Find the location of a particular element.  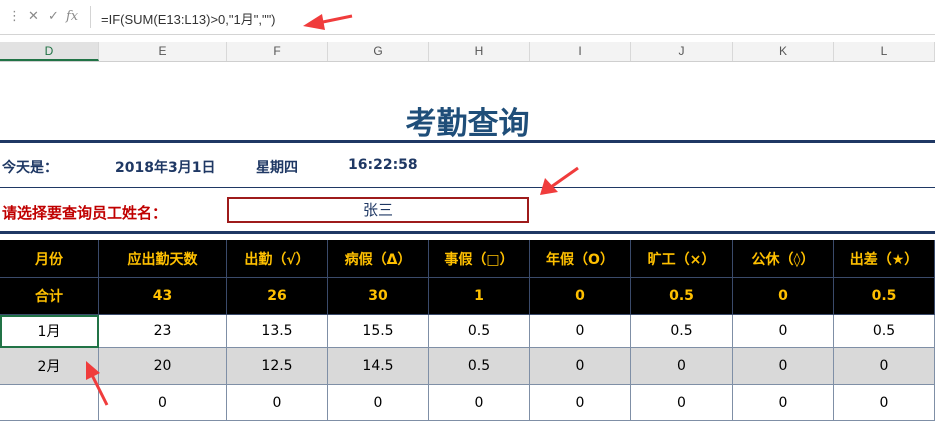

column-headers: D E F G H I J K L is located at coordinates (467, 52).